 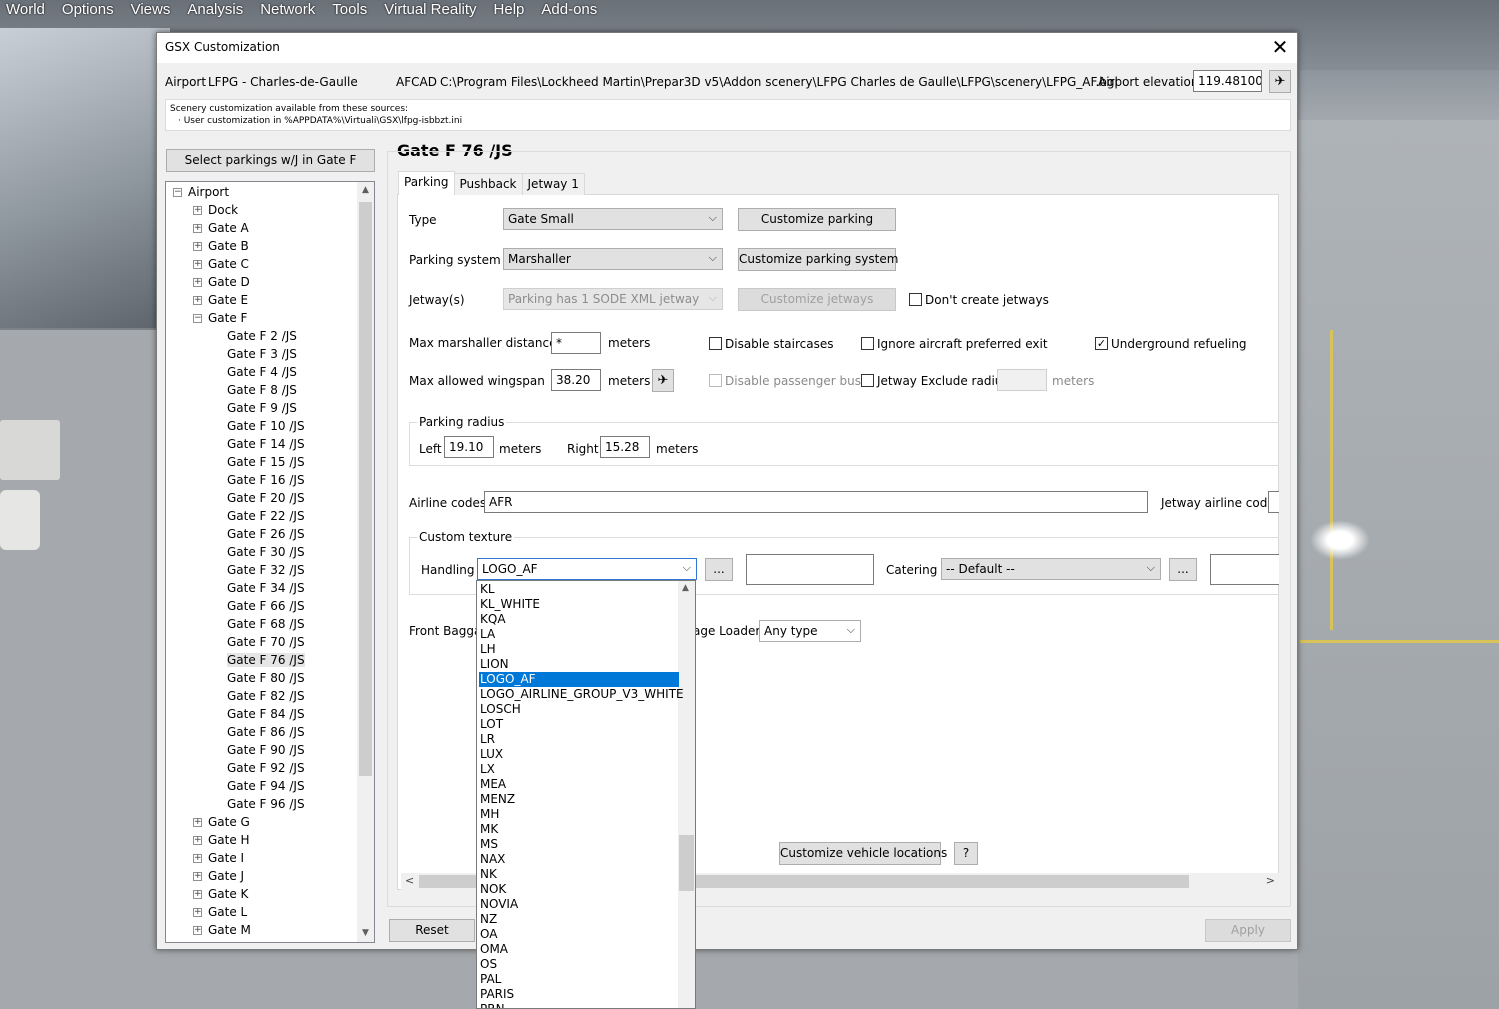 What do you see at coordinates (1280, 47) in the screenshot?
I see `close-icon: ✕` at bounding box center [1280, 47].